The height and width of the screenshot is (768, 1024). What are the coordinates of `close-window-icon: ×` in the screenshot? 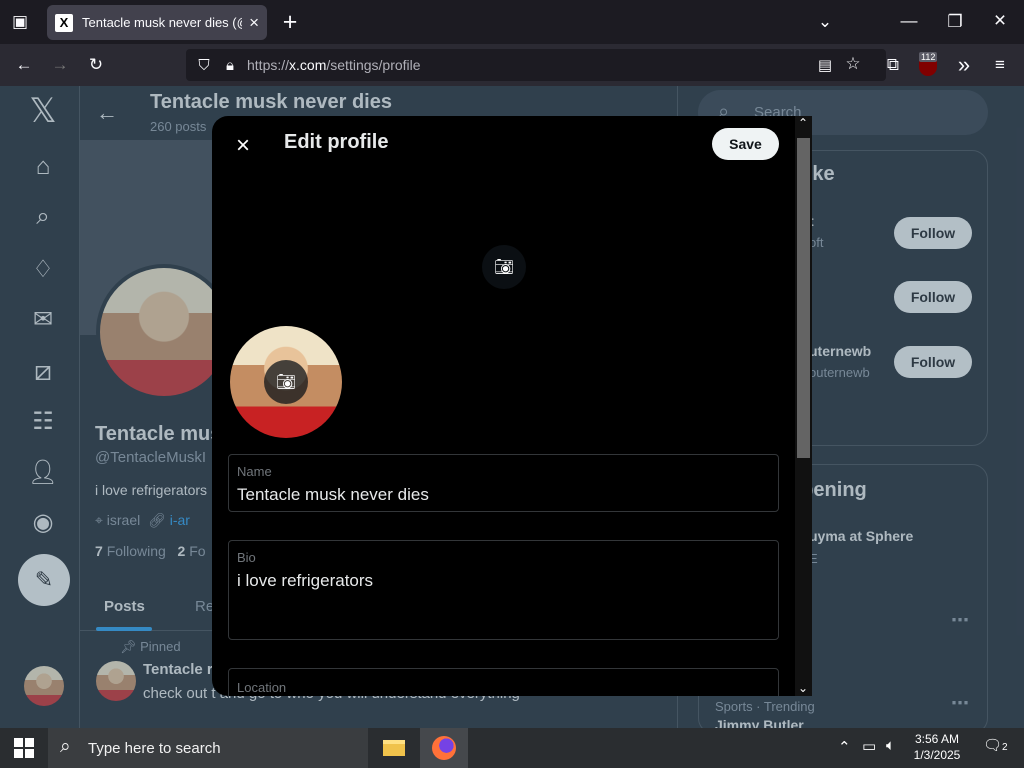 It's located at (1000, 21).